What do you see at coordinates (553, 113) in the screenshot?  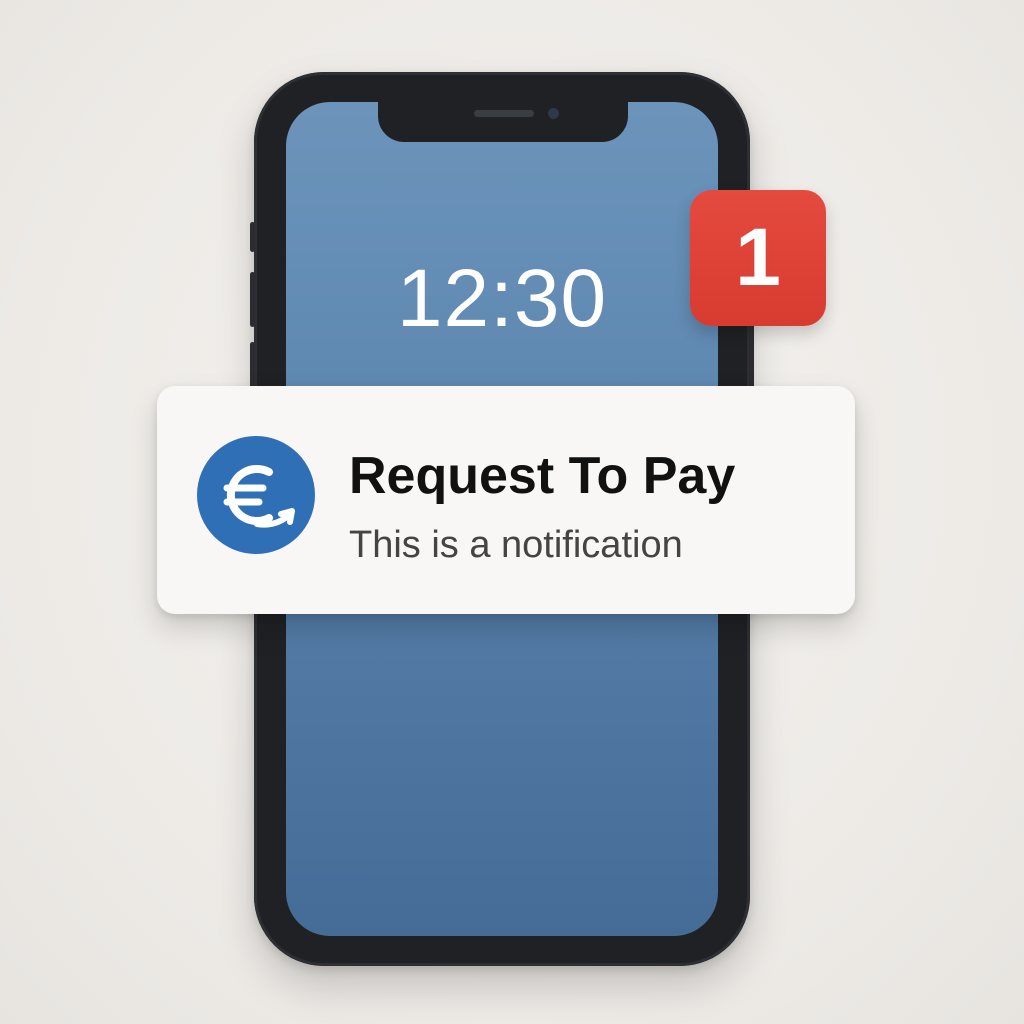 I see `front-camera` at bounding box center [553, 113].